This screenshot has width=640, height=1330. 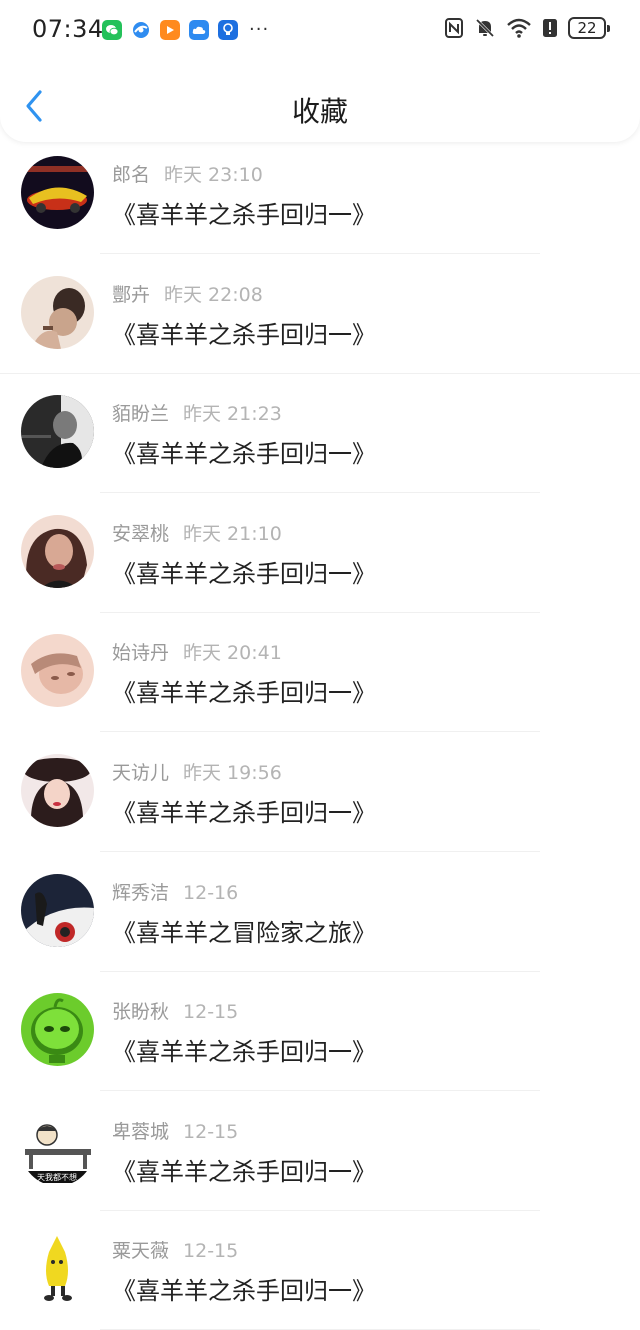 I want to click on more-notifications-indicator: ···, so click(x=259, y=29).